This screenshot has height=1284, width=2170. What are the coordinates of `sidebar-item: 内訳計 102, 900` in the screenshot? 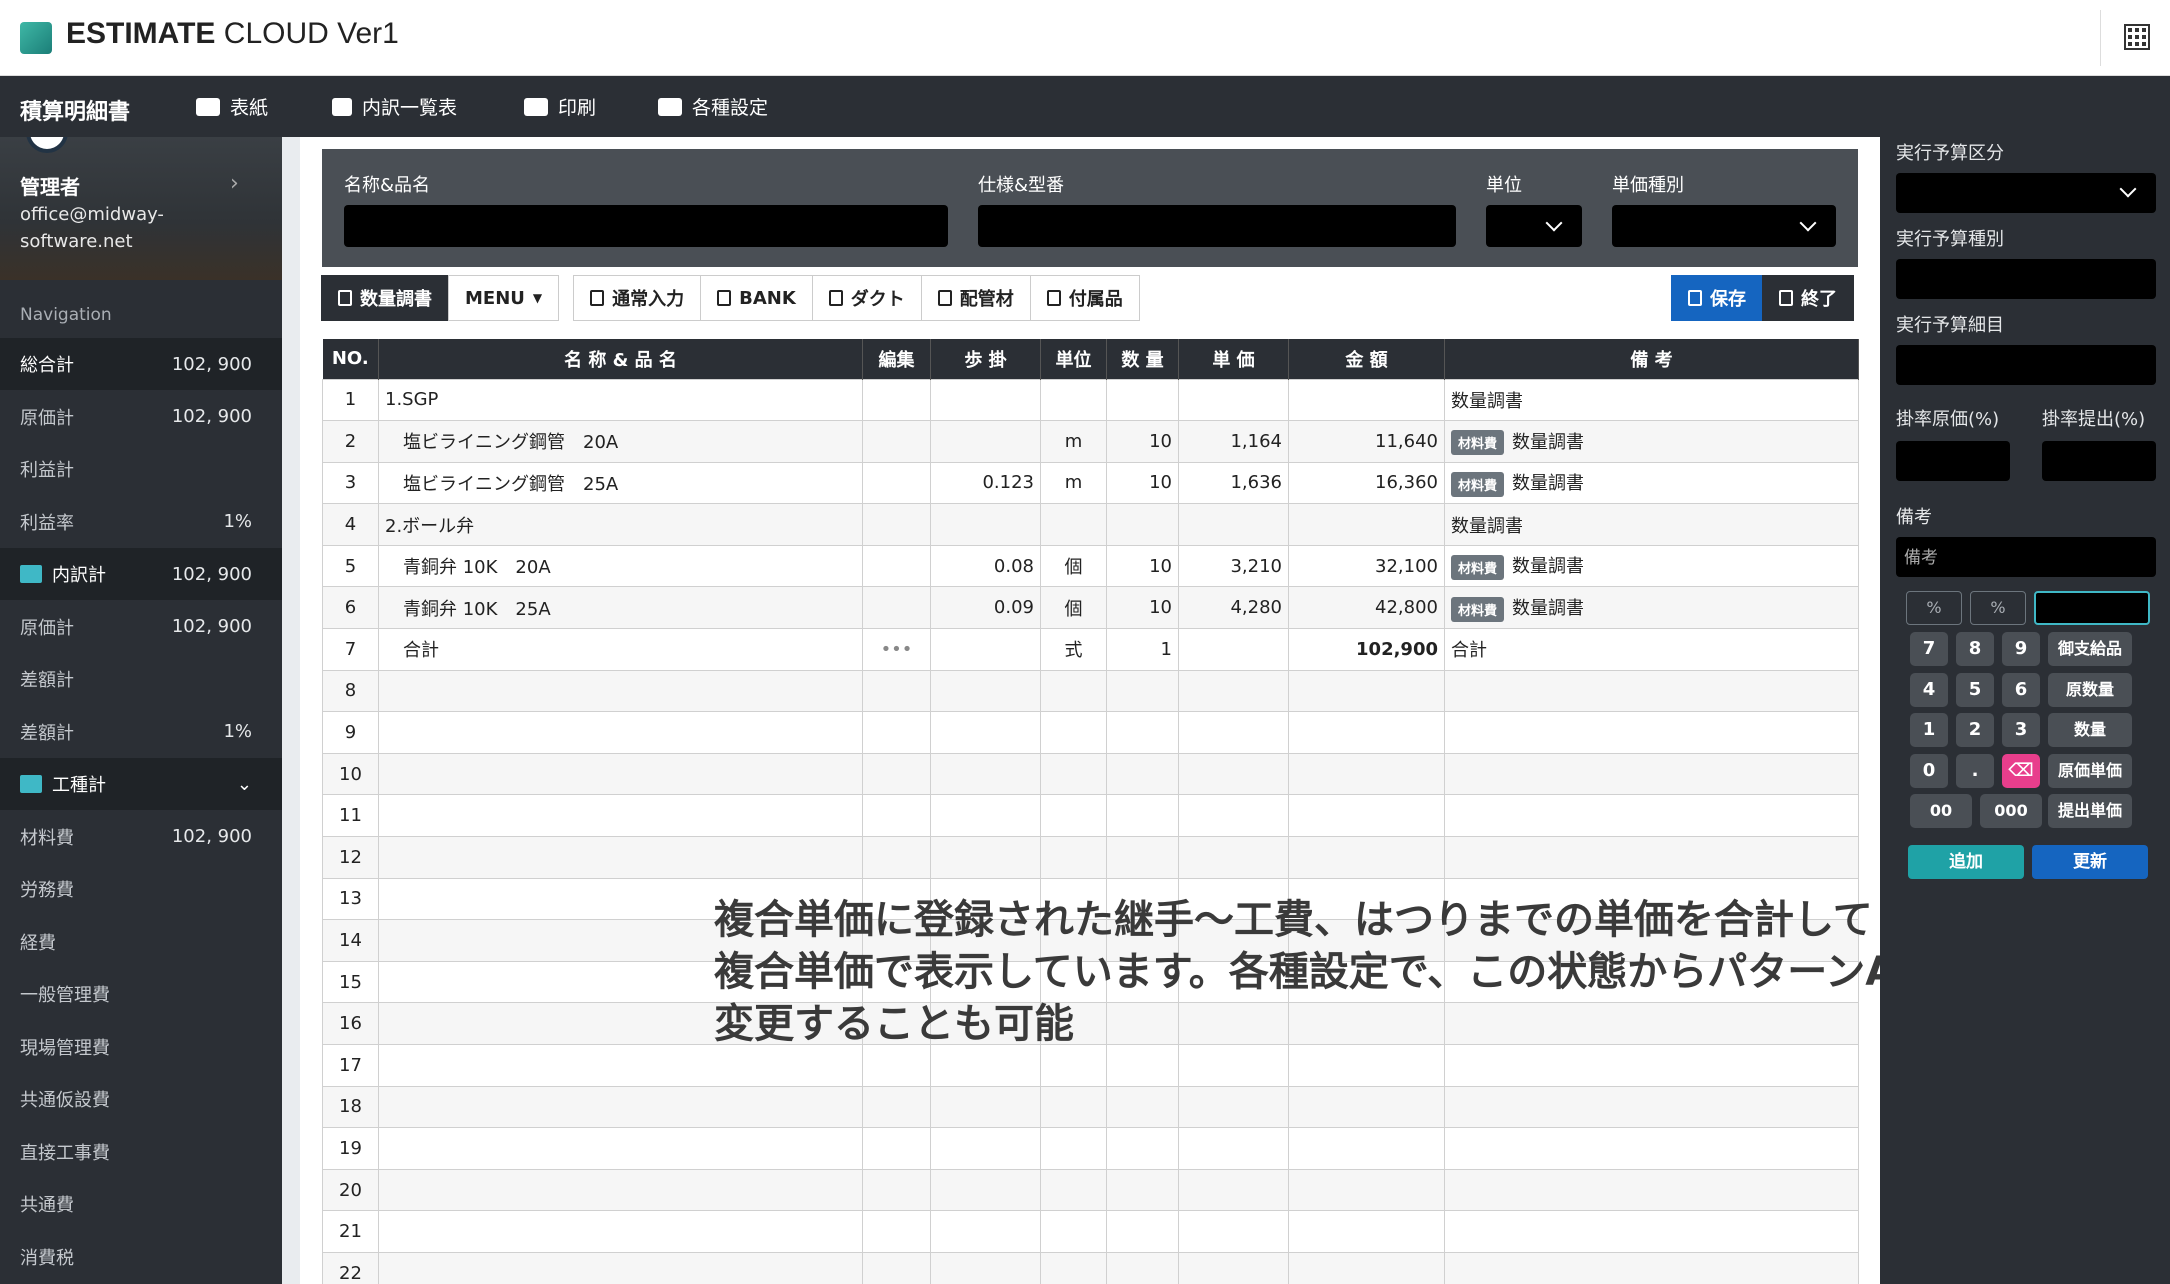 It's located at (141, 574).